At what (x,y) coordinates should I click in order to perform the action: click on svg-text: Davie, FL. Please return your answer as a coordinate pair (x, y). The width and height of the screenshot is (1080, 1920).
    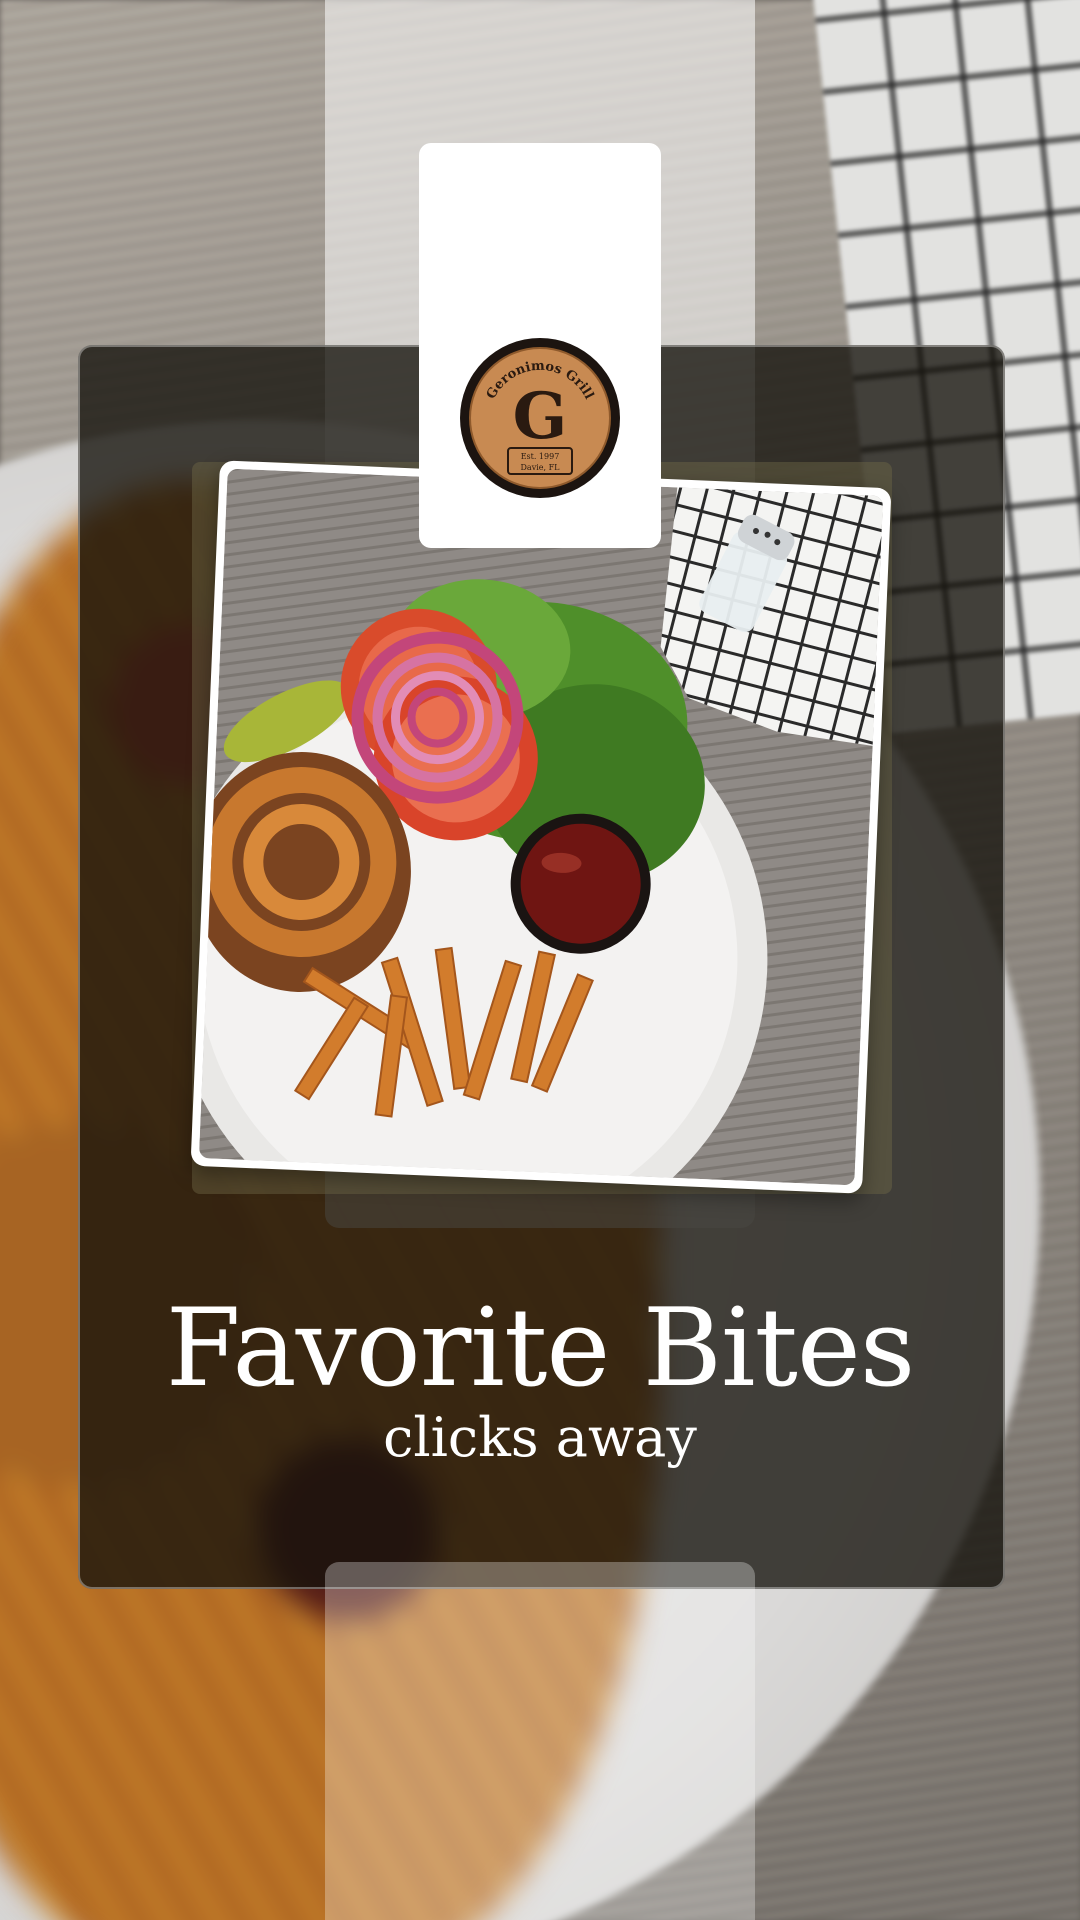
    Looking at the image, I should click on (541, 467).